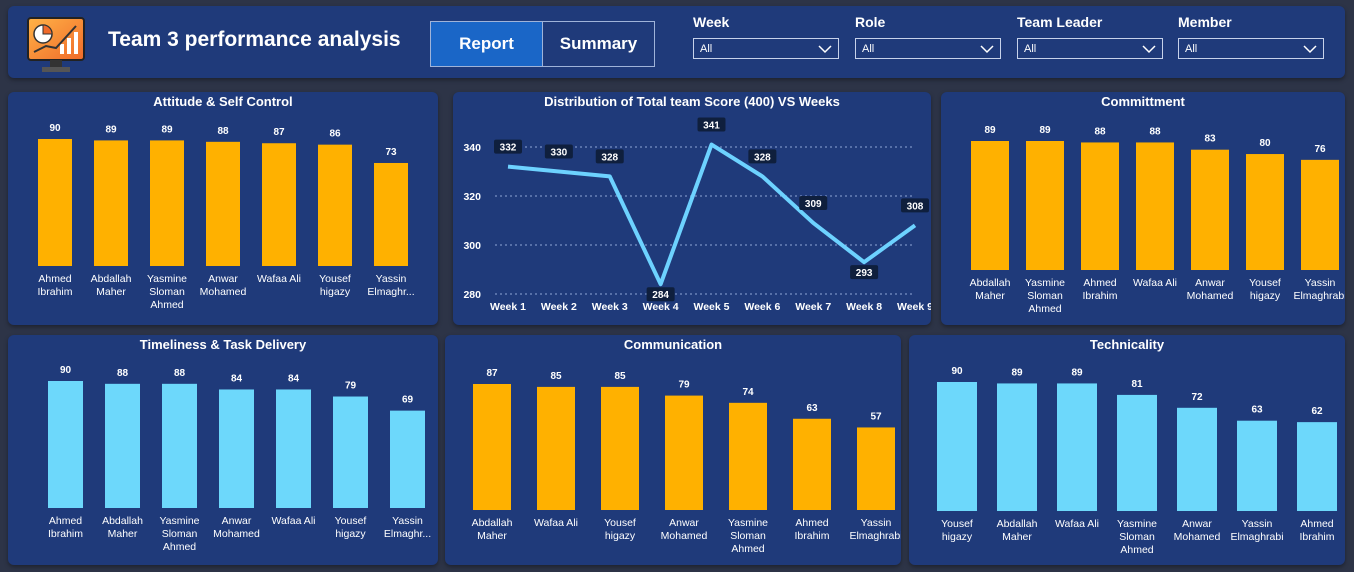 The width and height of the screenshot is (1354, 572). What do you see at coordinates (472, 295) in the screenshot?
I see `y-tick-label: 280` at bounding box center [472, 295].